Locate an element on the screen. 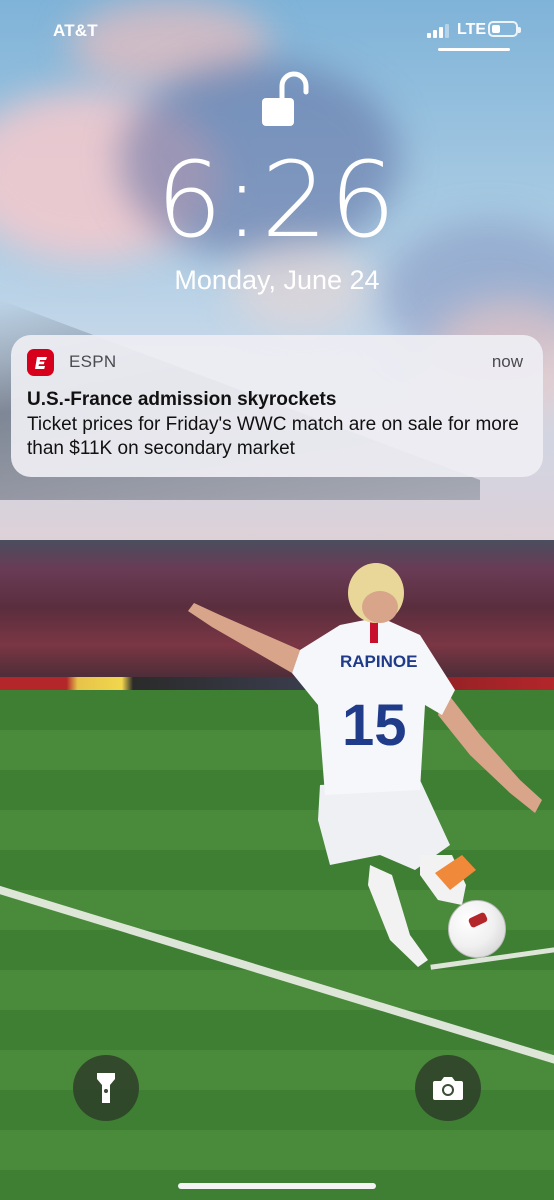 This screenshot has width=554, height=1200. espn-e-glyph is located at coordinates (40, 362).